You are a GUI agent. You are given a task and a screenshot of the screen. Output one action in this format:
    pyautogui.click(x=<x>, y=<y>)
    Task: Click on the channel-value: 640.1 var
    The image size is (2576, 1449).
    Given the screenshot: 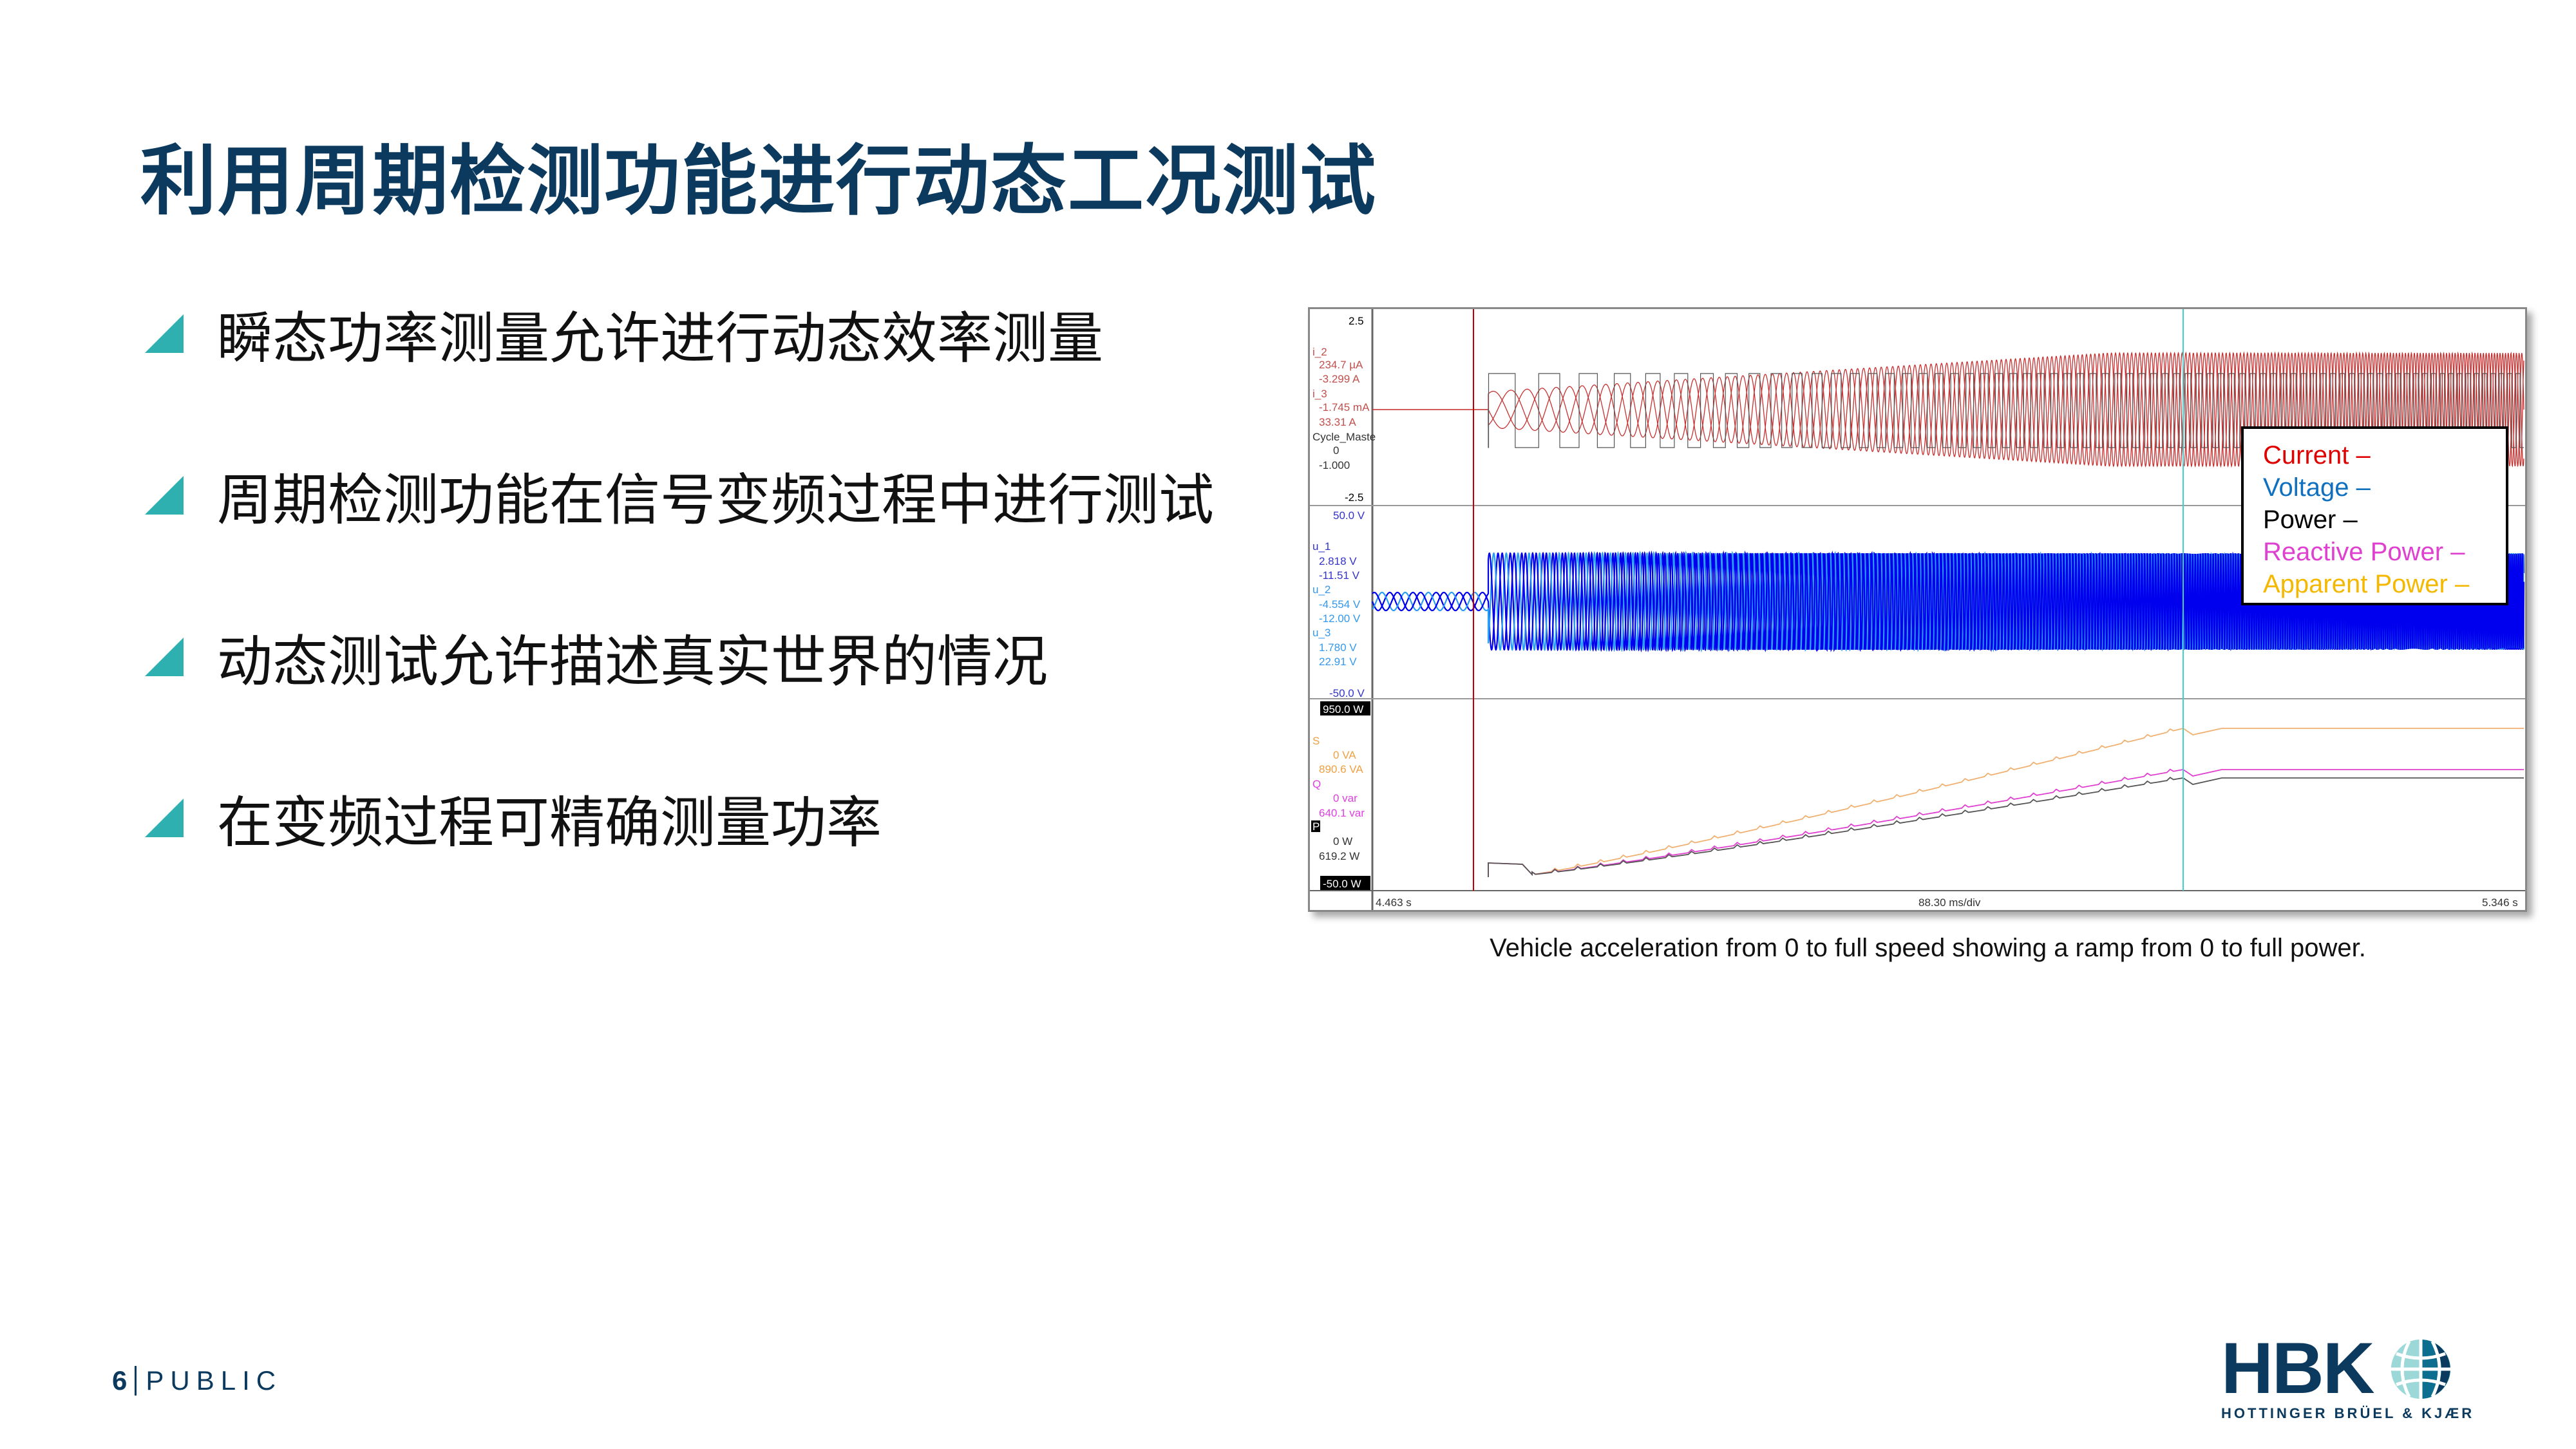 What is the action you would take?
    pyautogui.click(x=1342, y=813)
    